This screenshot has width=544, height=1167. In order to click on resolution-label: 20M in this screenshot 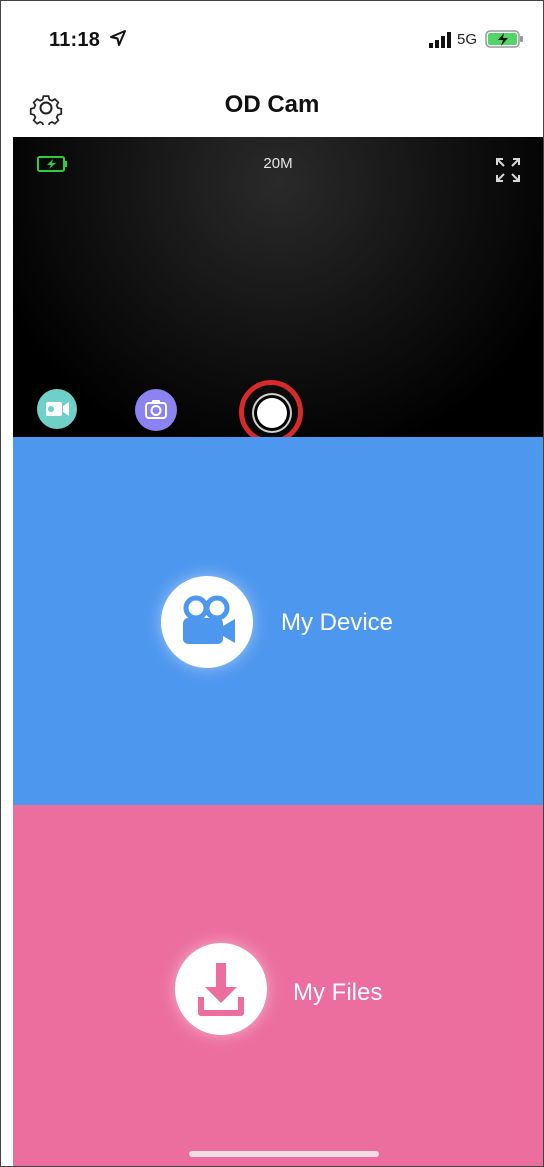, I will do `click(278, 163)`.